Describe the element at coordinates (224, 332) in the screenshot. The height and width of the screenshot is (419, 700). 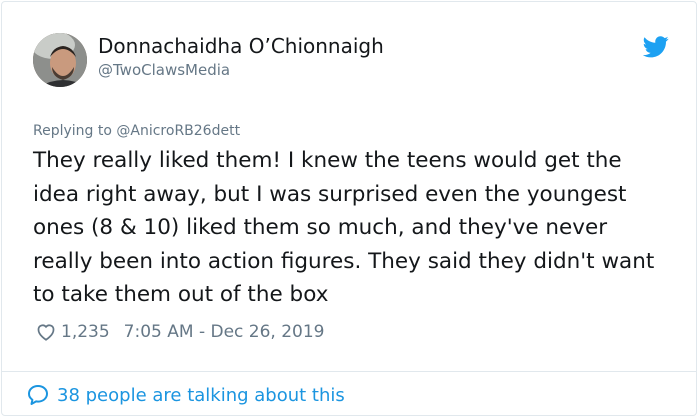
I see `timestamp: 7:05 AM - Dec 26, 2019` at that location.